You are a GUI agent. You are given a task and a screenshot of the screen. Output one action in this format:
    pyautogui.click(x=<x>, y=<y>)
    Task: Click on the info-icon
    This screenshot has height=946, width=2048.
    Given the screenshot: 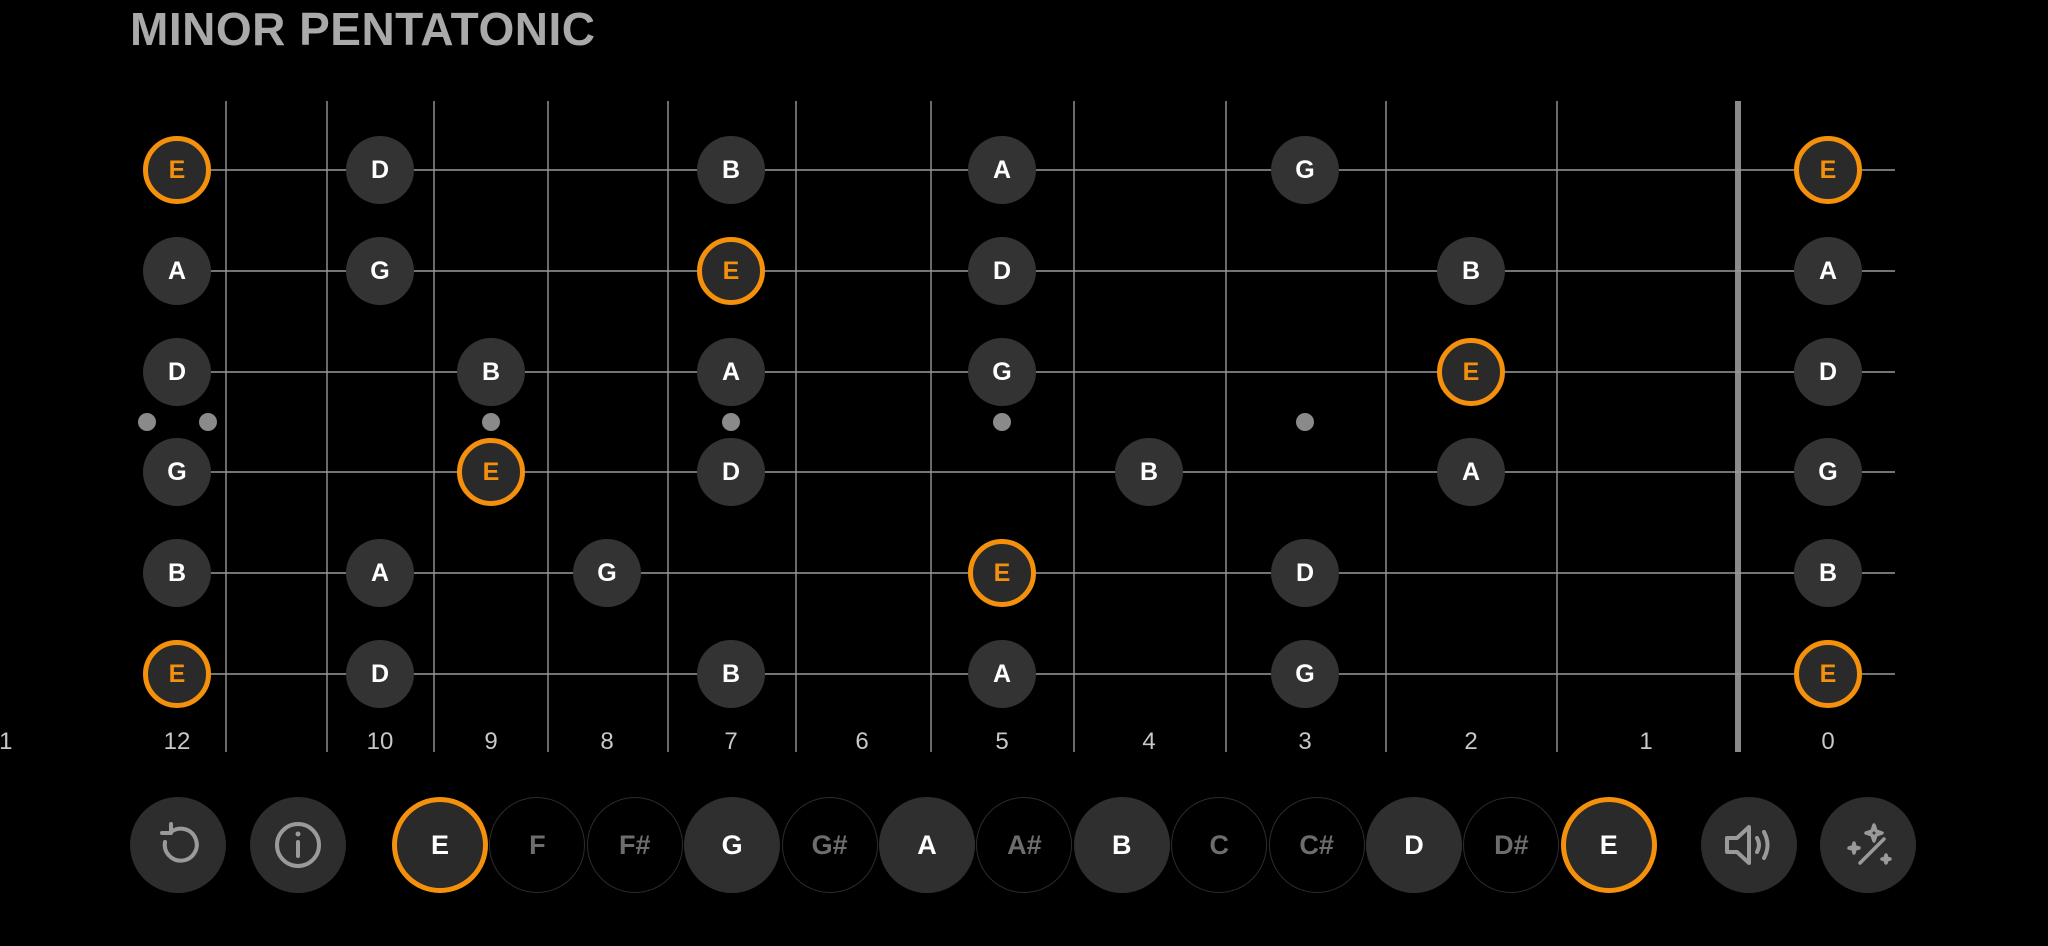 What is the action you would take?
    pyautogui.click(x=298, y=845)
    